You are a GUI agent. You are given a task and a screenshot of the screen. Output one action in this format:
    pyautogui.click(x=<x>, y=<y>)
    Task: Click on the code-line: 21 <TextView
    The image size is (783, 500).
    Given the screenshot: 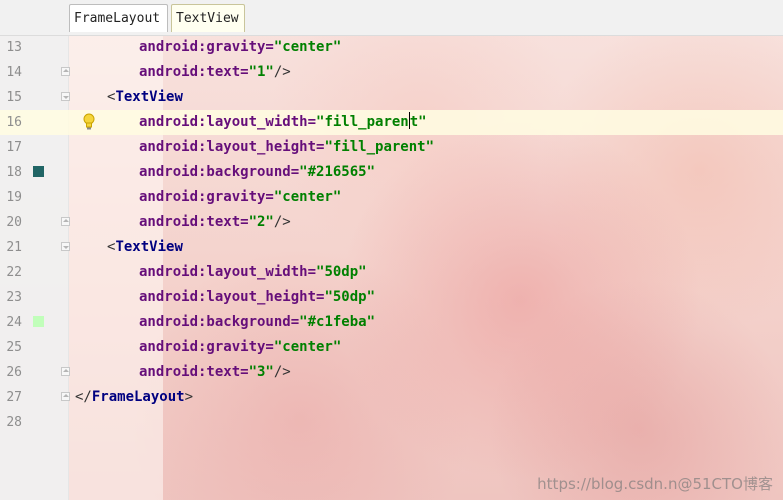 What is the action you would take?
    pyautogui.click(x=391, y=247)
    